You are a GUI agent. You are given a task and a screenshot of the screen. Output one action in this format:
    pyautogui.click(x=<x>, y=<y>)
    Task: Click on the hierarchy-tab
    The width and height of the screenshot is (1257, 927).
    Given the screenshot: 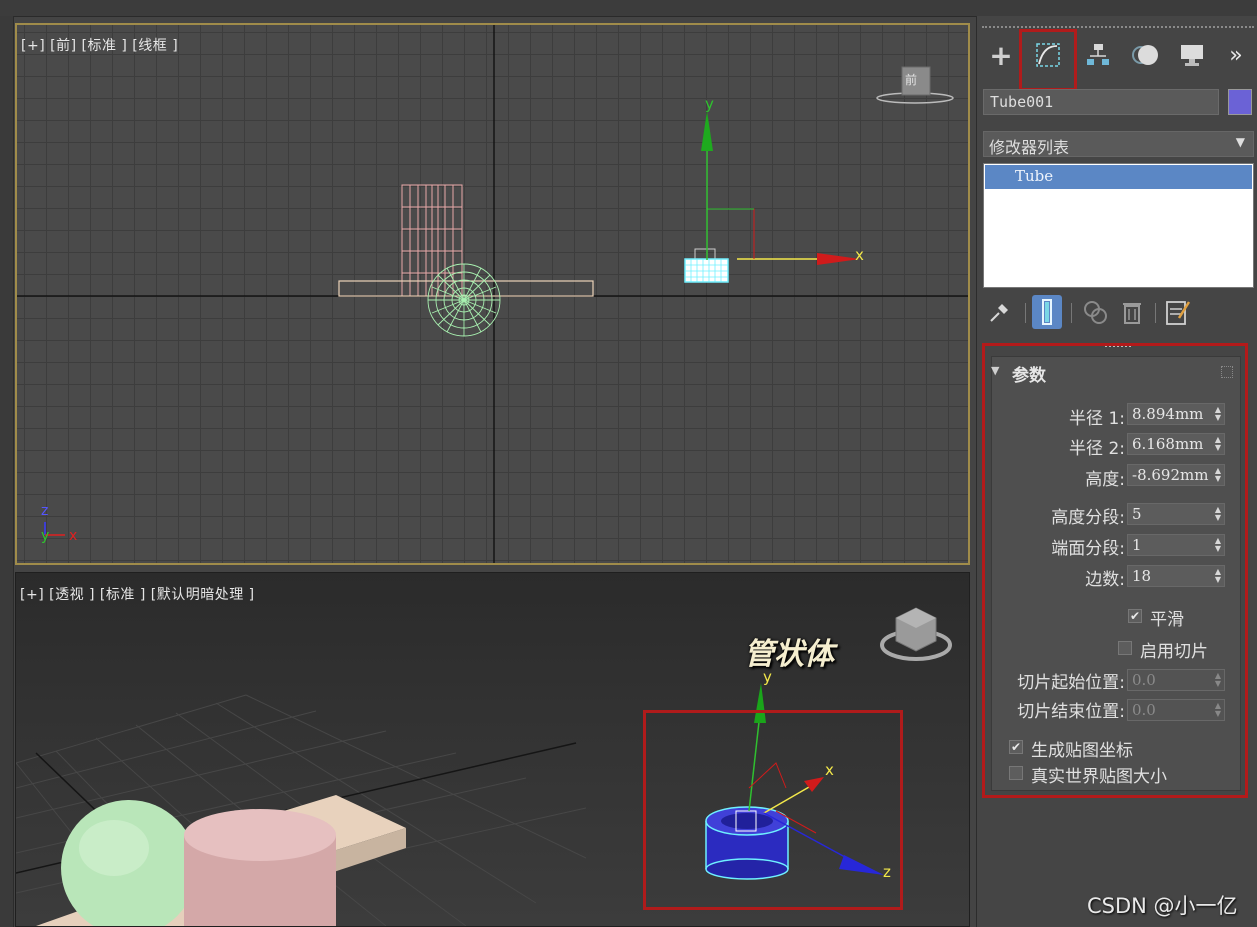 What is the action you would take?
    pyautogui.click(x=1098, y=55)
    